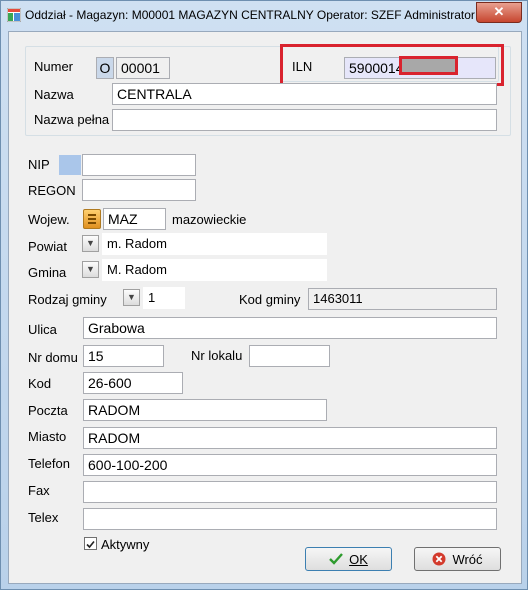 This screenshot has height=590, width=528. I want to click on poczta-label: Poczta, so click(48, 410).